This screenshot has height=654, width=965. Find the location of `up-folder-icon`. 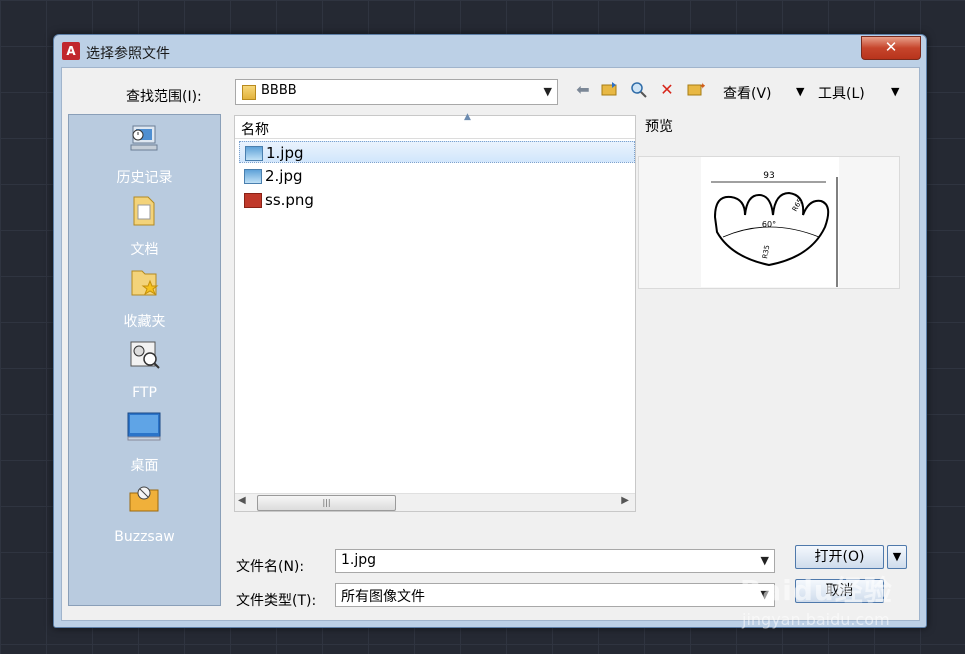

up-folder-icon is located at coordinates (610, 91).